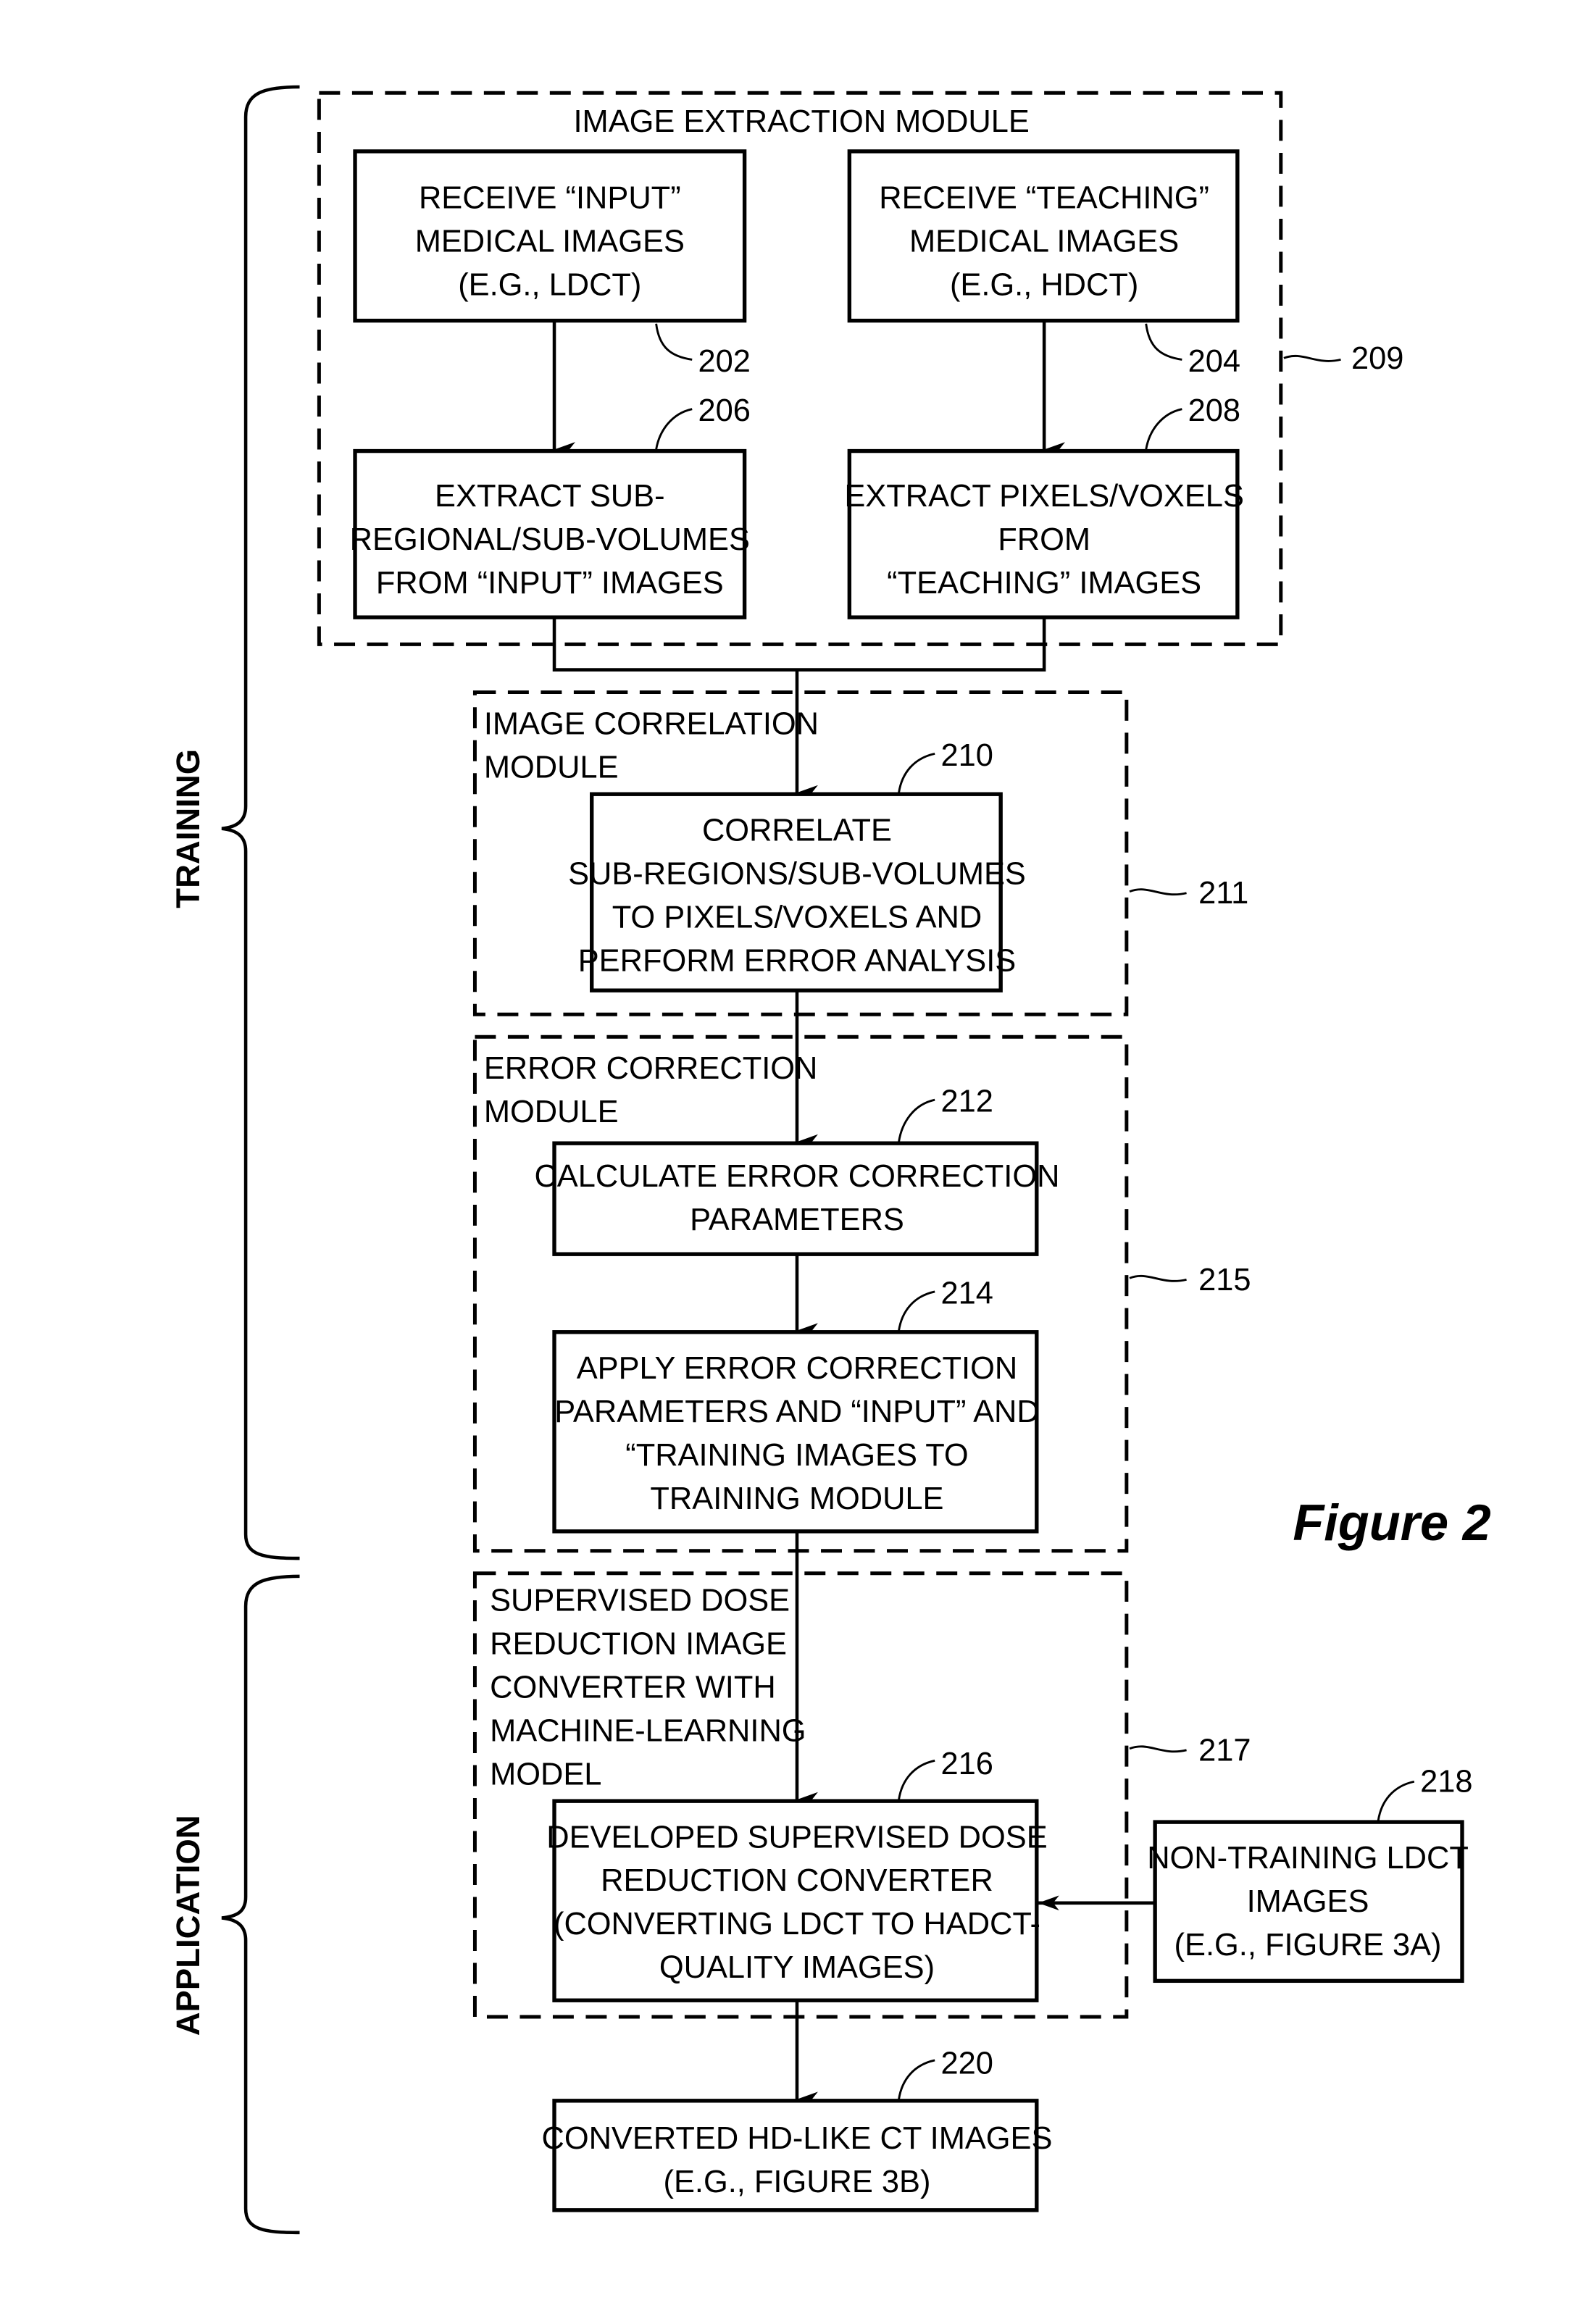 The height and width of the screenshot is (2324, 1573). Describe the element at coordinates (188, 829) in the screenshot. I see `training-label: TRAINING` at that location.